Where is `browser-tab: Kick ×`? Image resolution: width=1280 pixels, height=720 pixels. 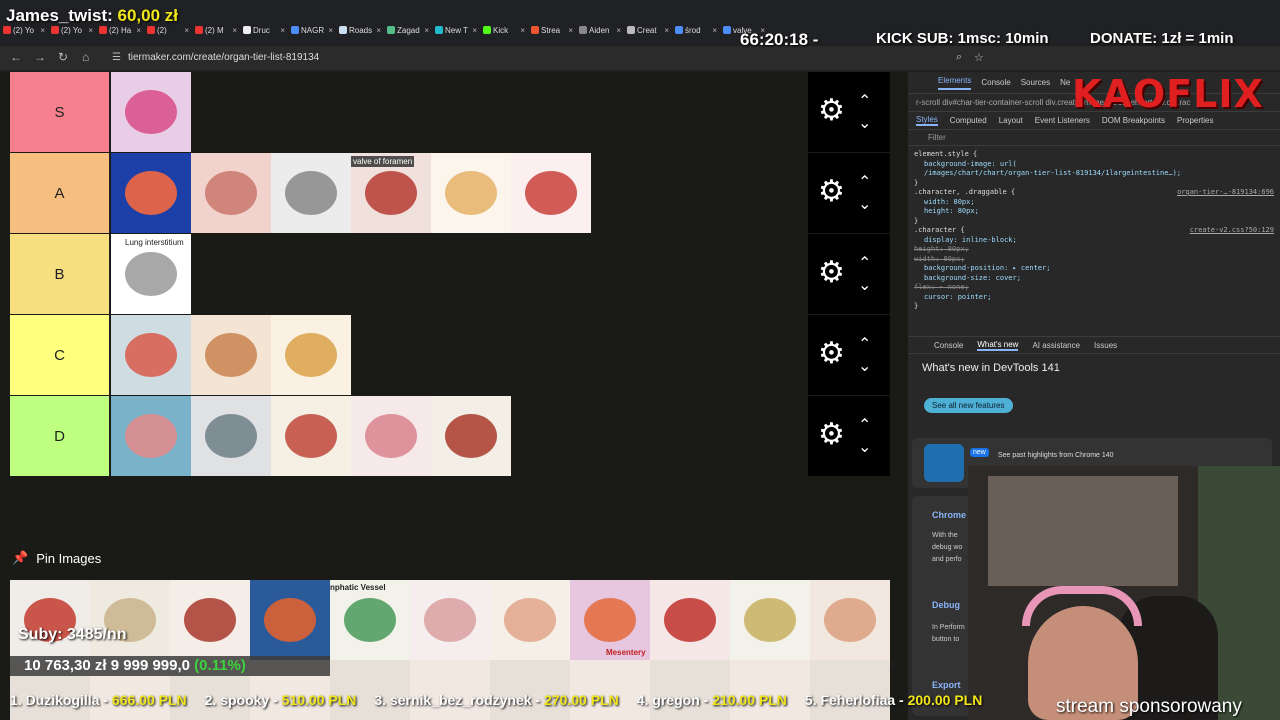 browser-tab: Kick × is located at coordinates (504, 30).